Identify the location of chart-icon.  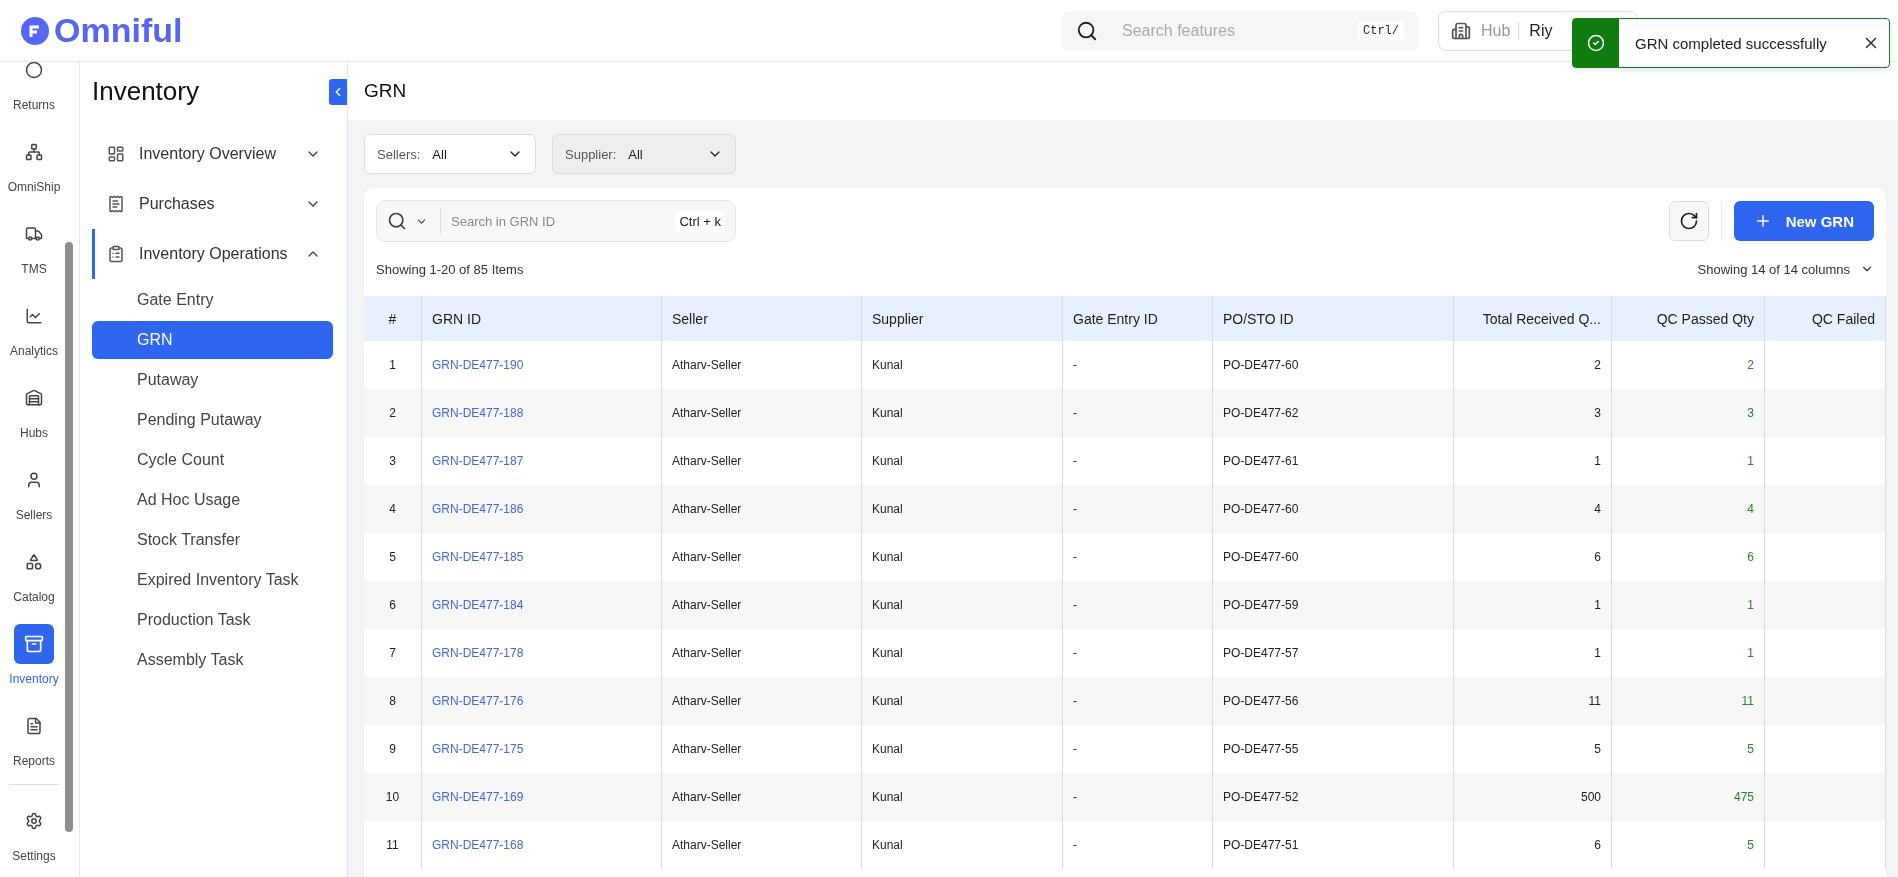
(34, 316).